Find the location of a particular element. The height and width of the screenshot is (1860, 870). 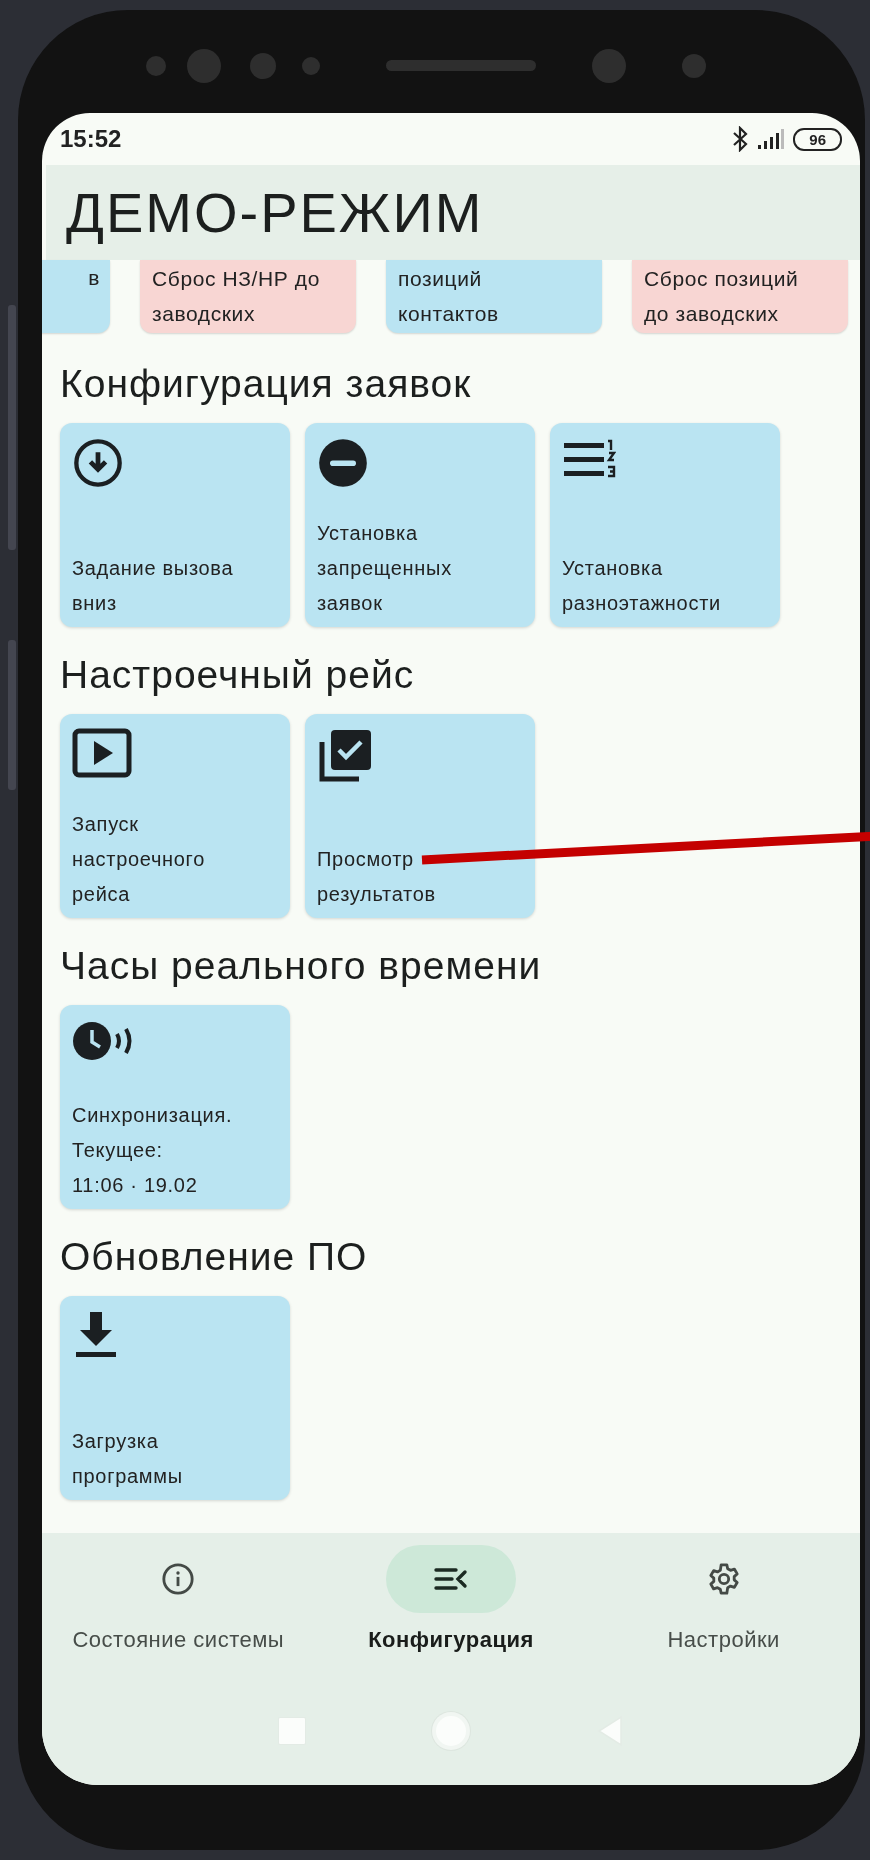

nav-tab: Состояние системы is located at coordinates (178, 1599).